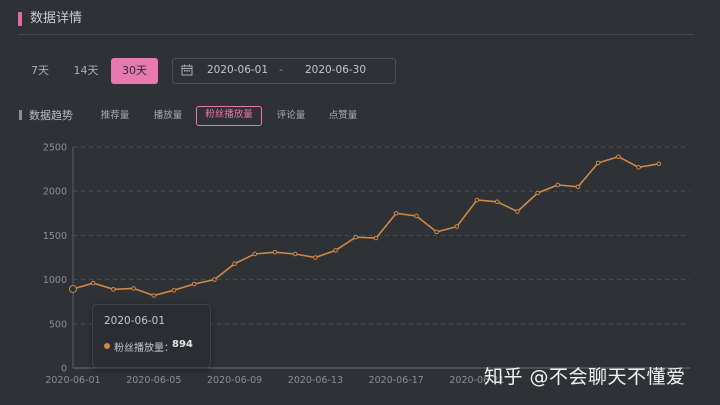  I want to click on trend-title: 数据趋势, so click(51, 115).